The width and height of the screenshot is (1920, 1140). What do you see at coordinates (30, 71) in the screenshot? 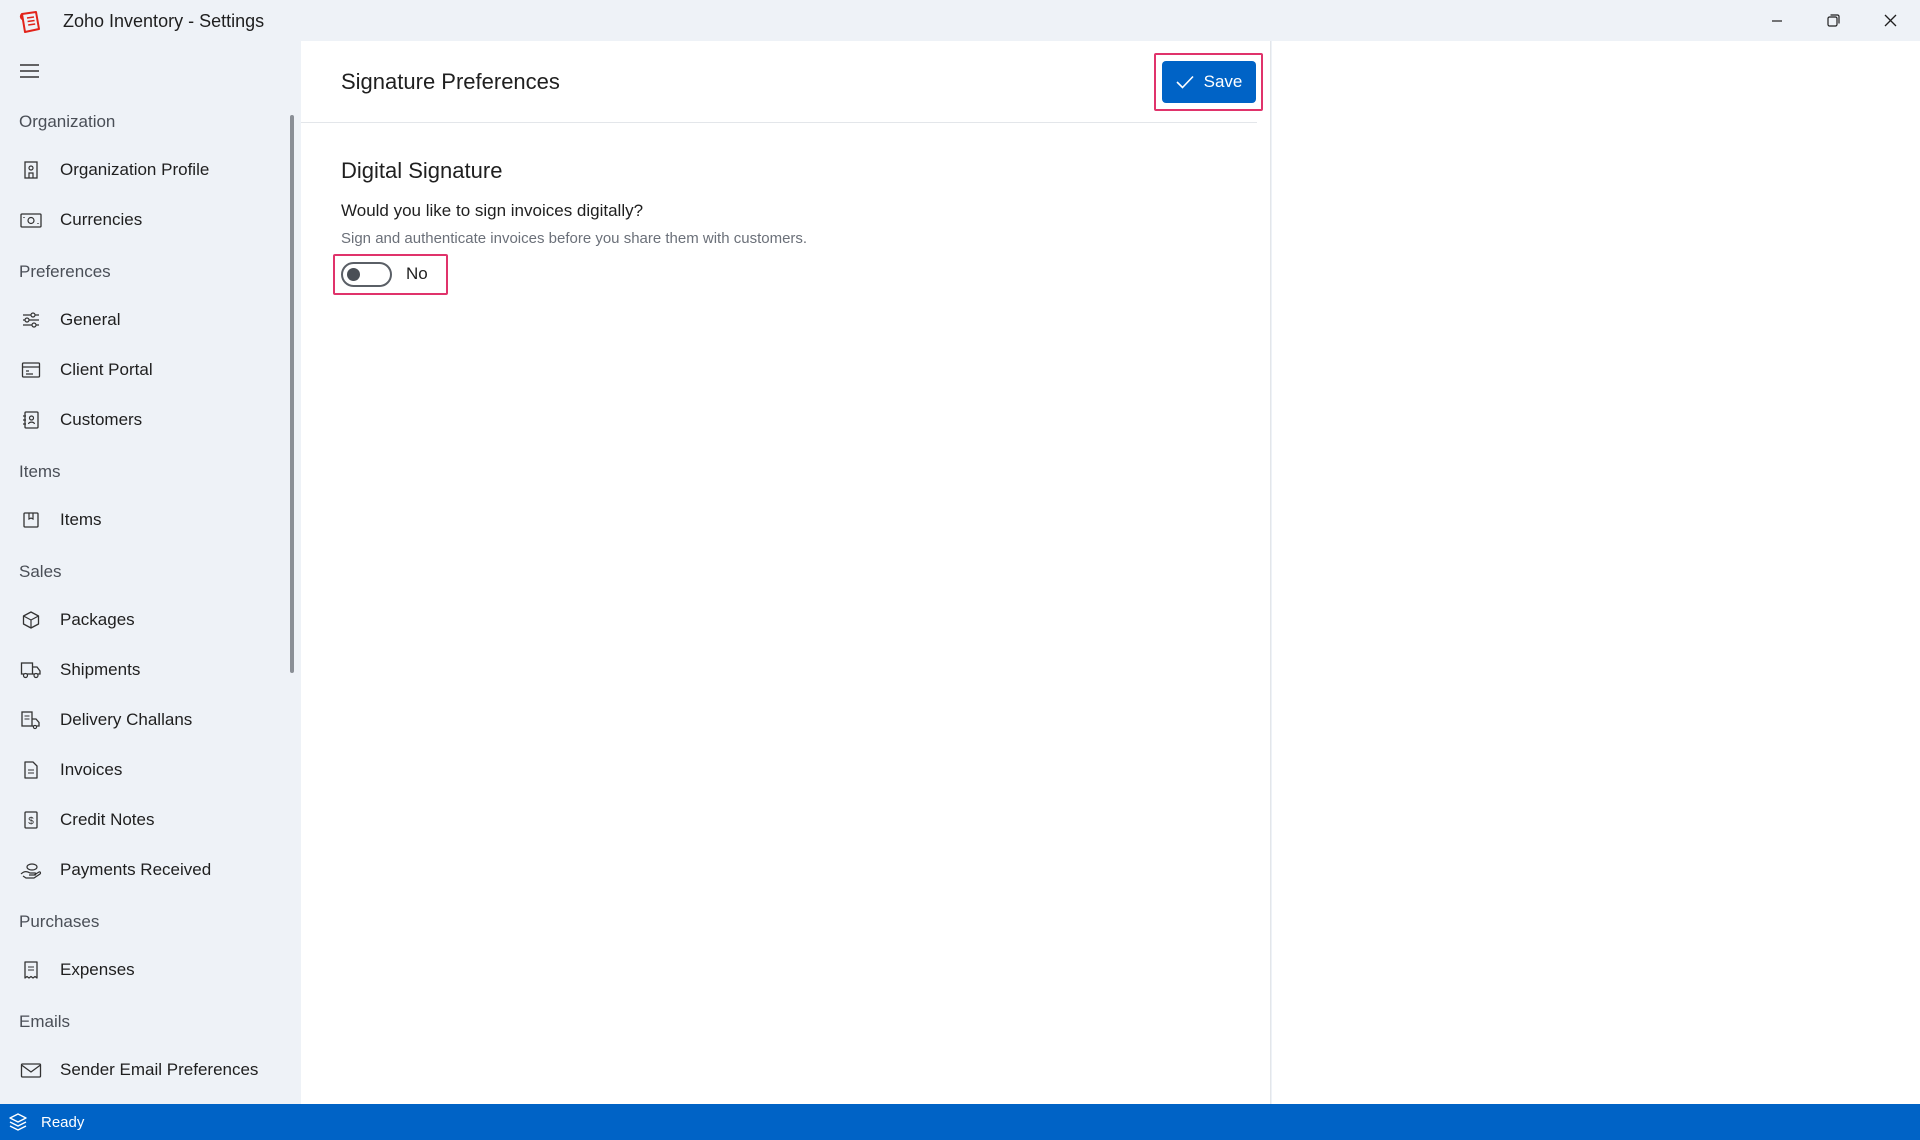
I see `hamburger-icon` at bounding box center [30, 71].